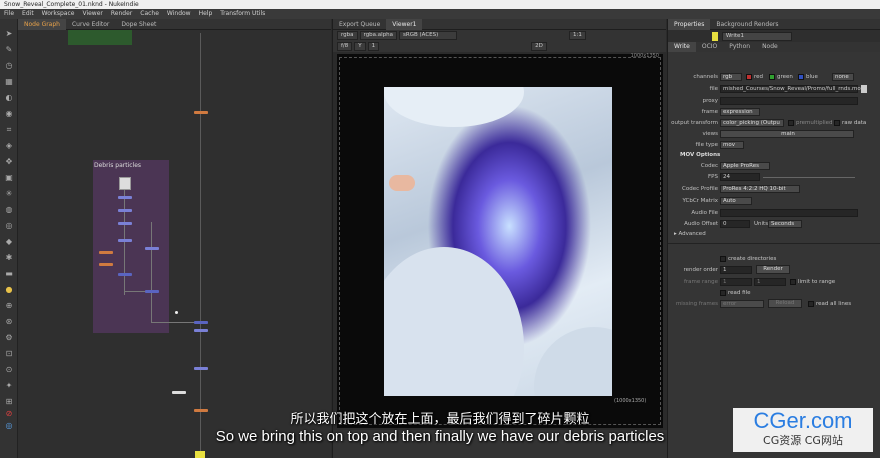  I want to click on fps-slider, so click(809, 177).